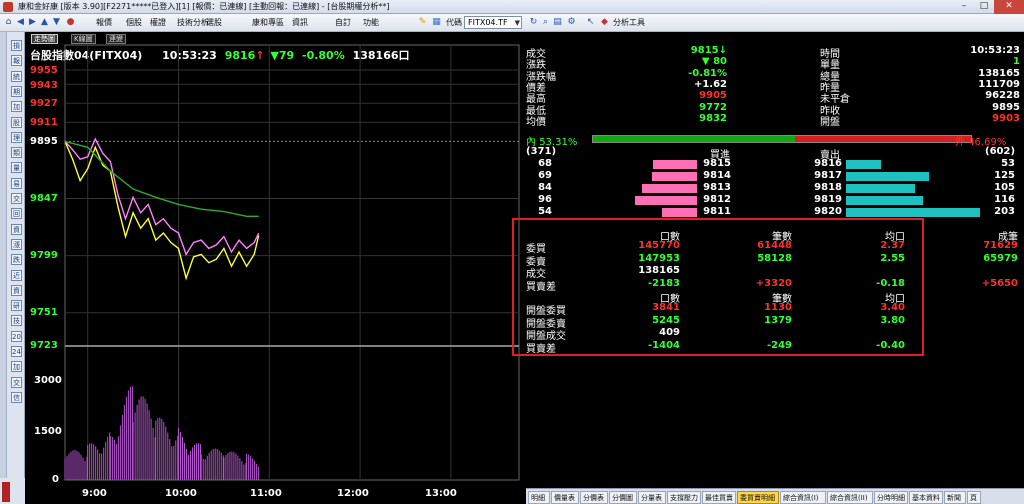 This screenshot has height=504, width=1024. Describe the element at coordinates (718, 287) in the screenshot. I see `buy-sell-detail-box` at that location.